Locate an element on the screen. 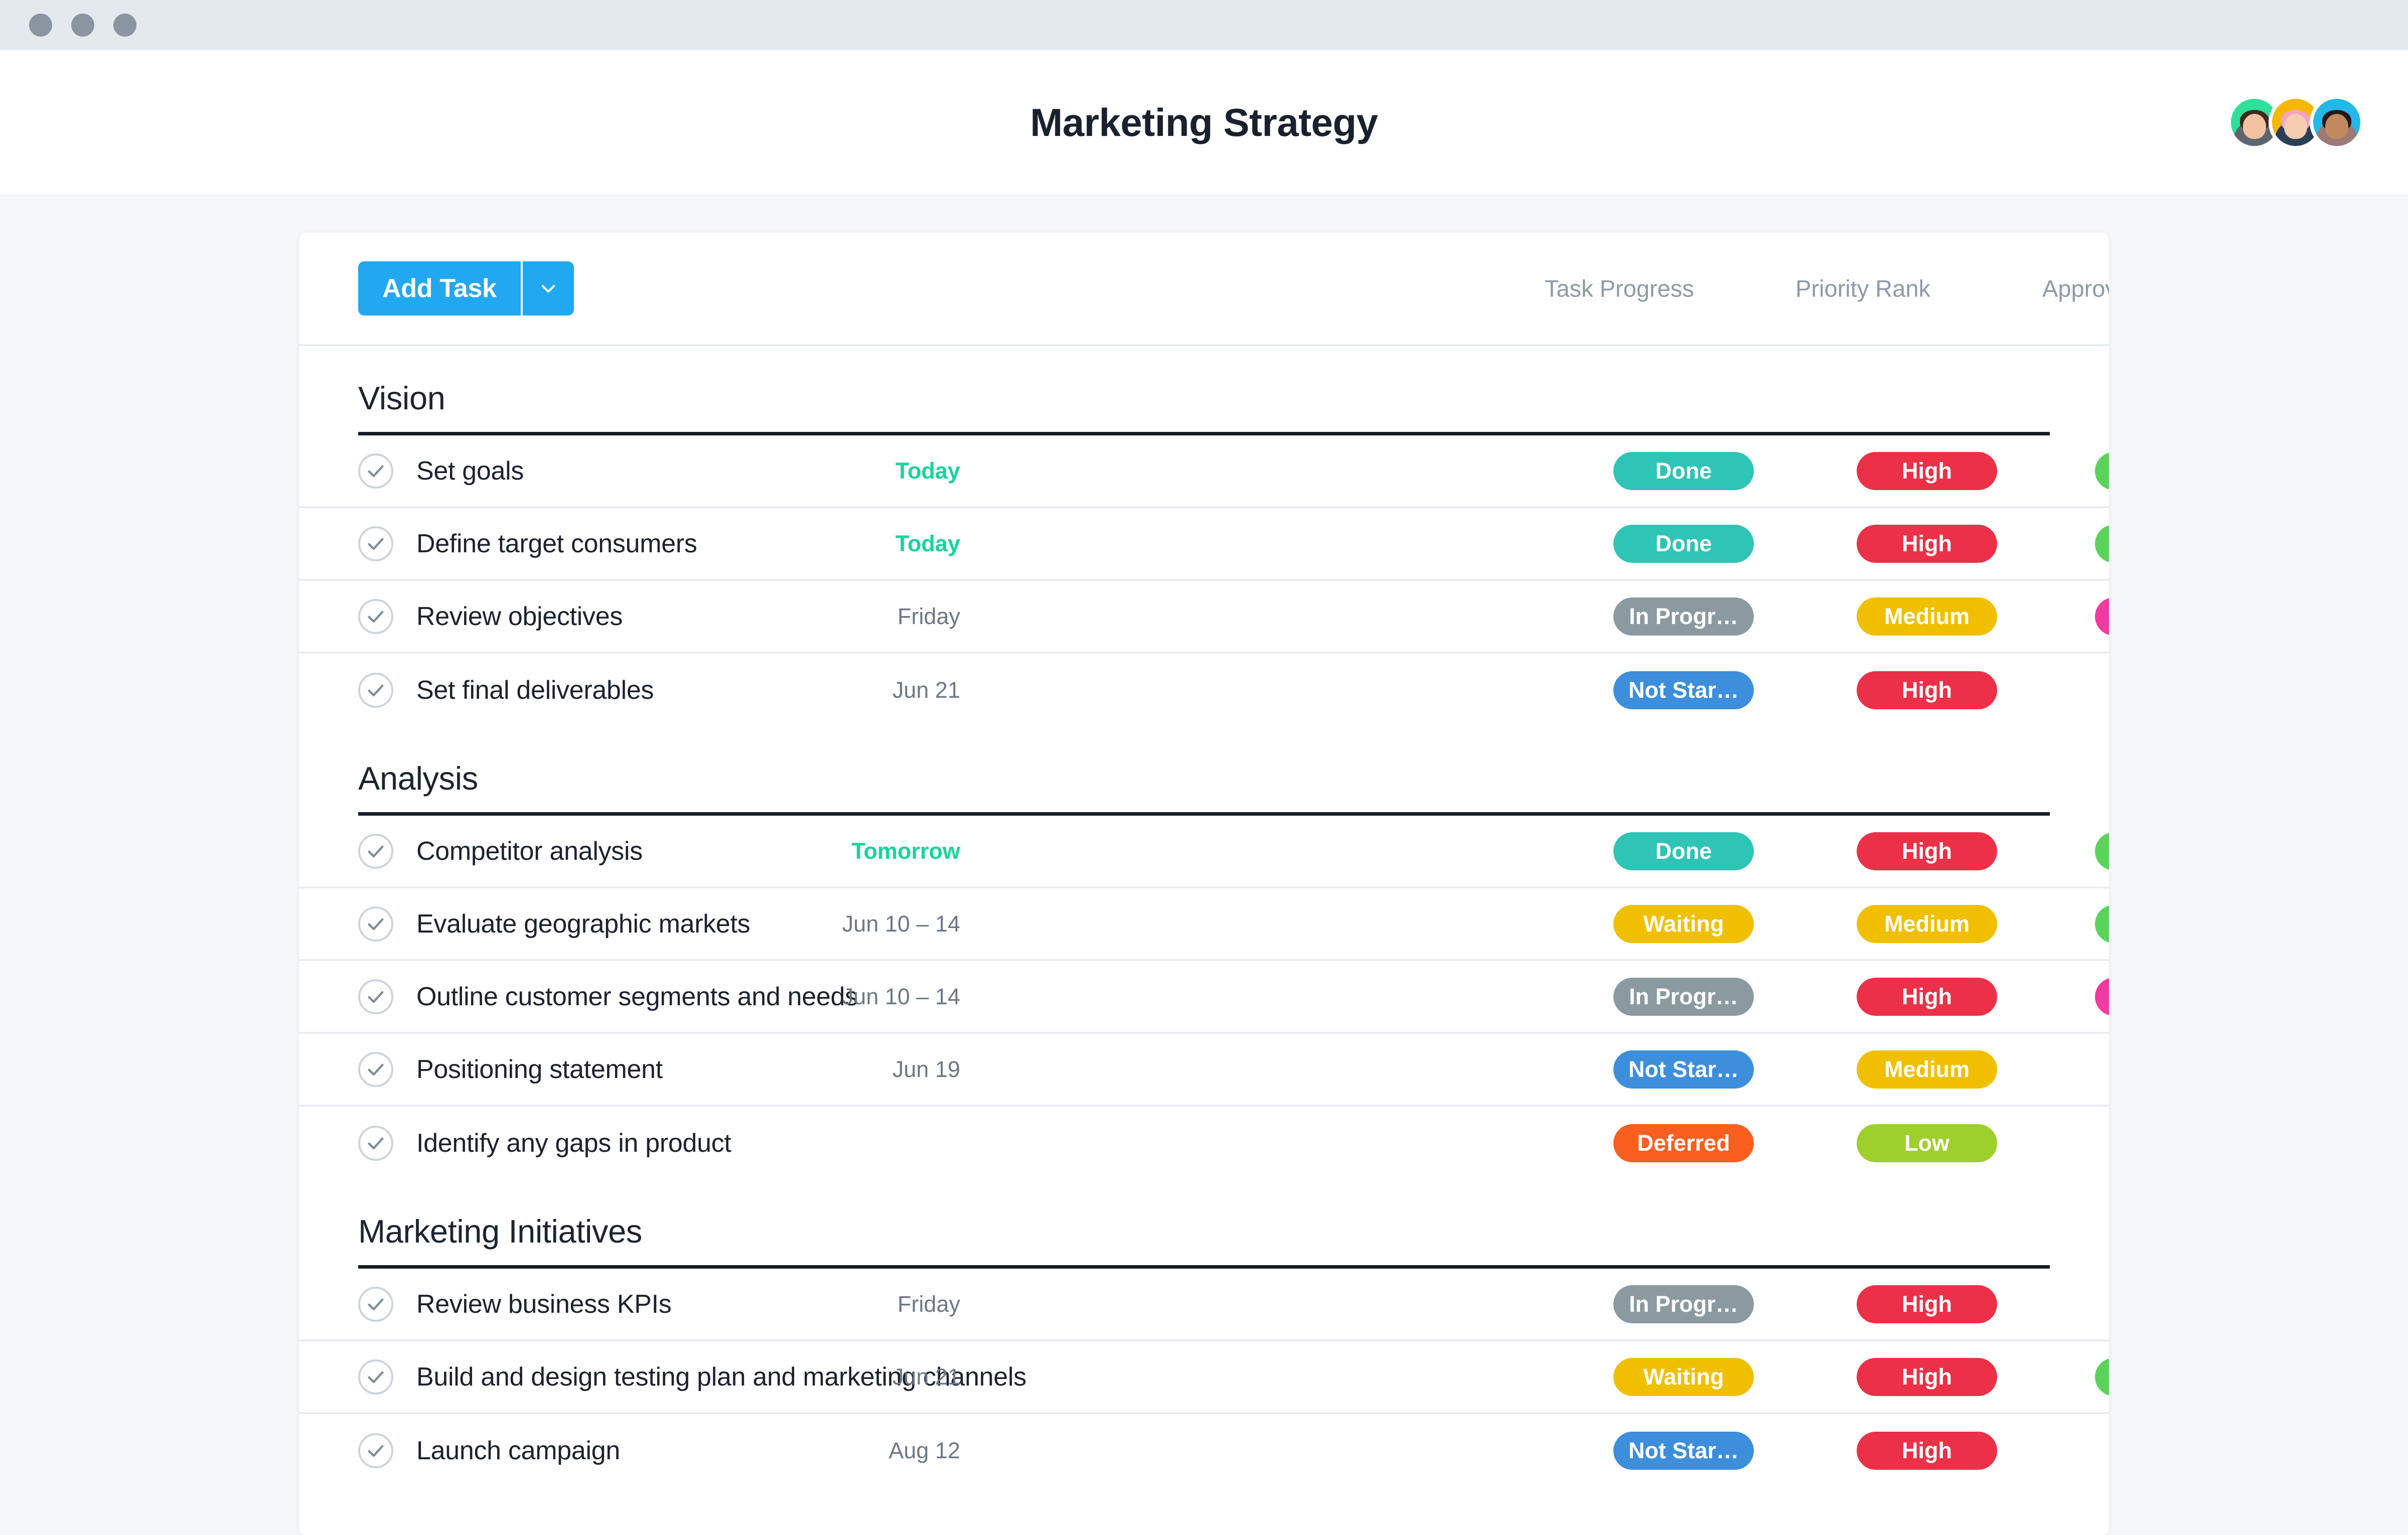  task-due-date: Tomorrow is located at coordinates (906, 851).